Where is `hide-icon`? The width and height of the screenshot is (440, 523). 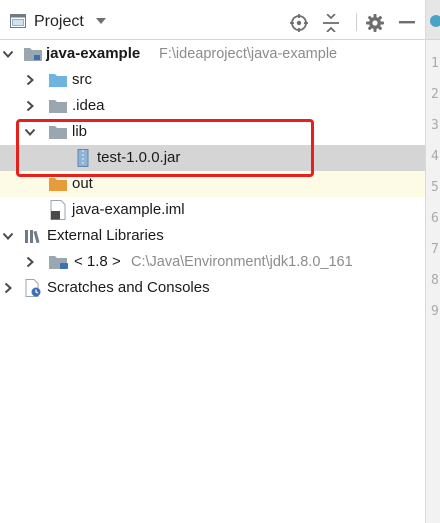
hide-icon is located at coordinates (407, 22).